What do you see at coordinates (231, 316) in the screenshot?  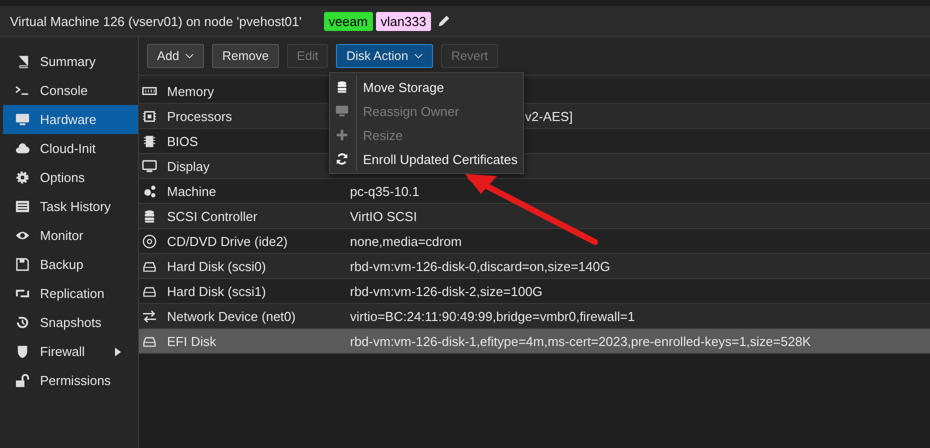 I see `table-cell: Network Device (net0)` at bounding box center [231, 316].